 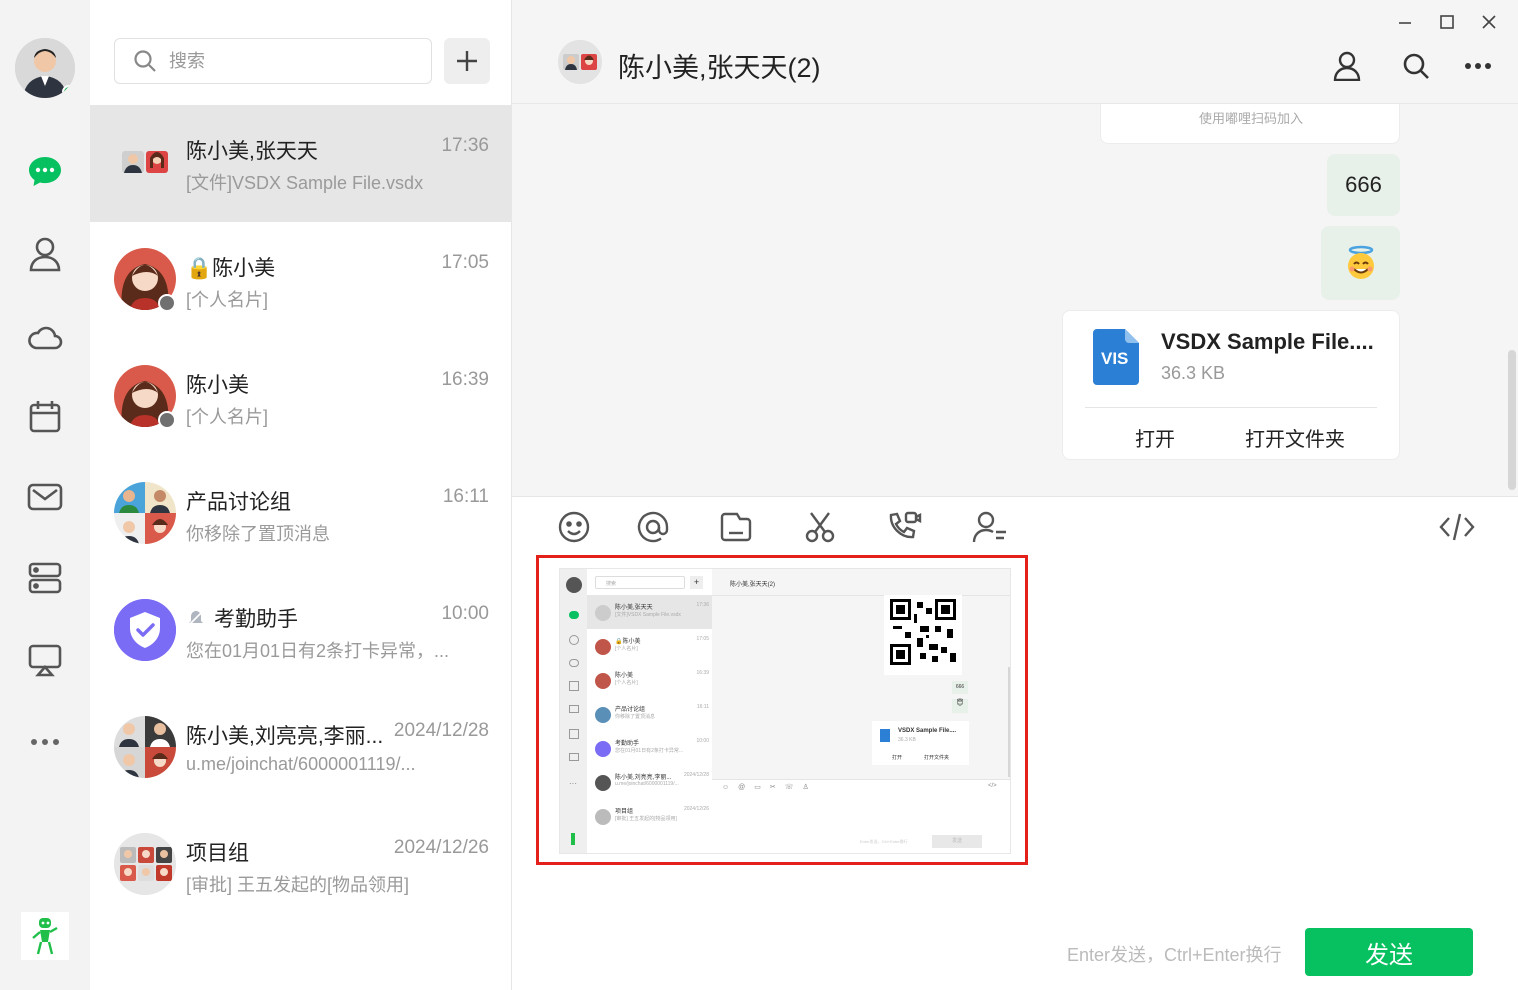 I want to click on thumb-row-time: 17:05, so click(x=702, y=639).